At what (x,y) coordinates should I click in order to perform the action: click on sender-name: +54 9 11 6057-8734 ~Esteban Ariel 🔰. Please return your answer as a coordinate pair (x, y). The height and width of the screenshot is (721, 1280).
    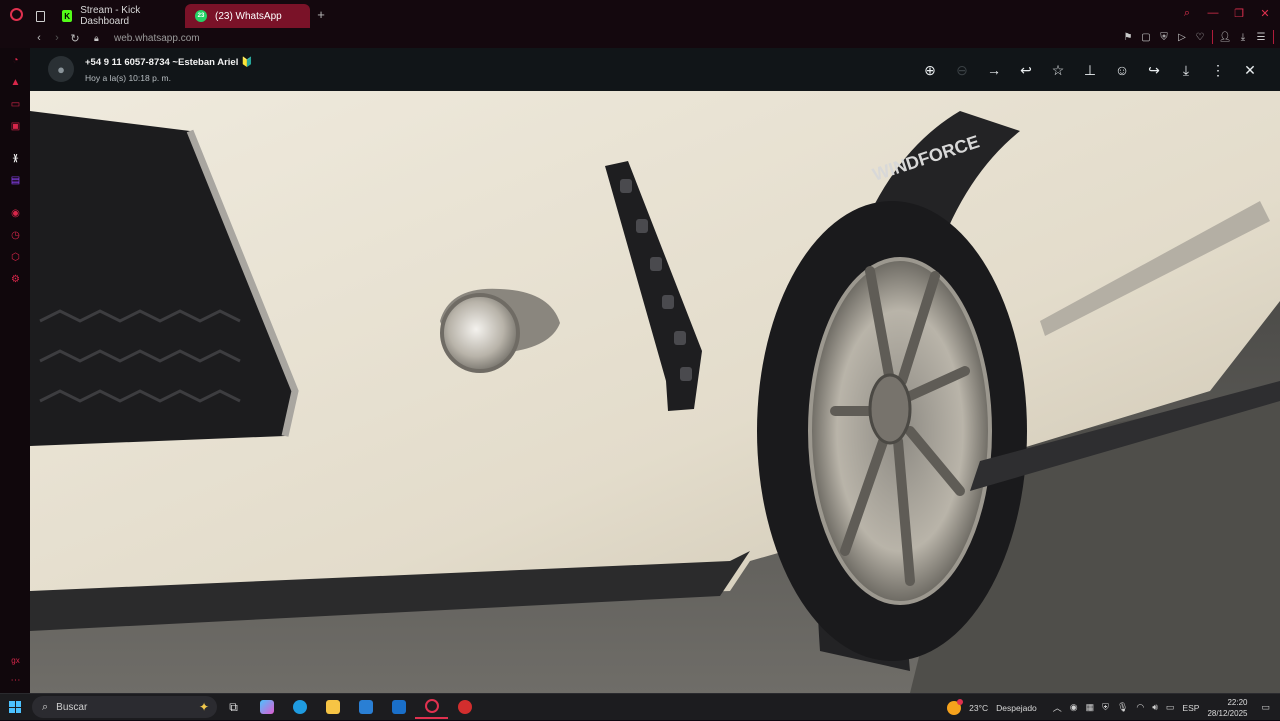
    Looking at the image, I should click on (169, 62).